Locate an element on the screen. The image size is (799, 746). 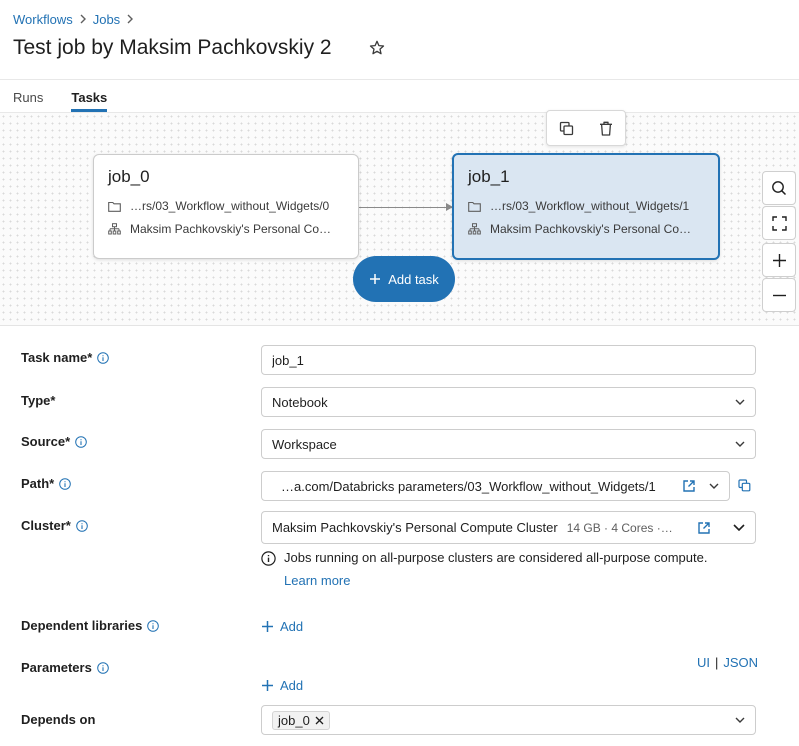
dependency-edge is located at coordinates (406, 207).